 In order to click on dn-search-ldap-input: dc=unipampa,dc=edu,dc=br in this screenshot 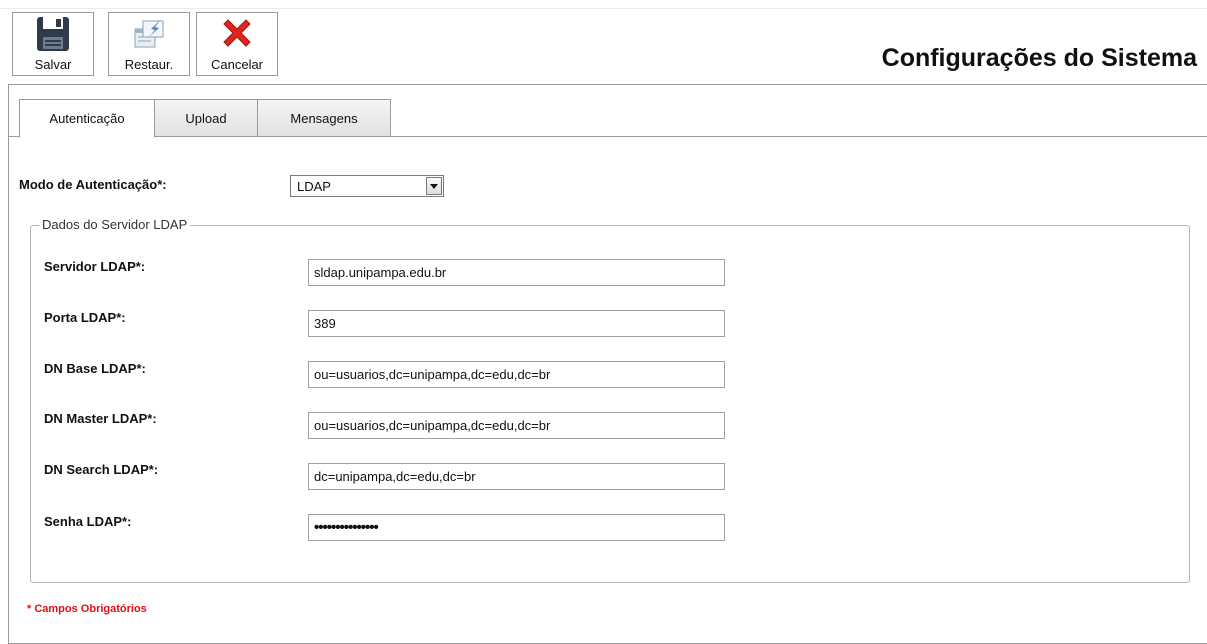, I will do `click(516, 476)`.